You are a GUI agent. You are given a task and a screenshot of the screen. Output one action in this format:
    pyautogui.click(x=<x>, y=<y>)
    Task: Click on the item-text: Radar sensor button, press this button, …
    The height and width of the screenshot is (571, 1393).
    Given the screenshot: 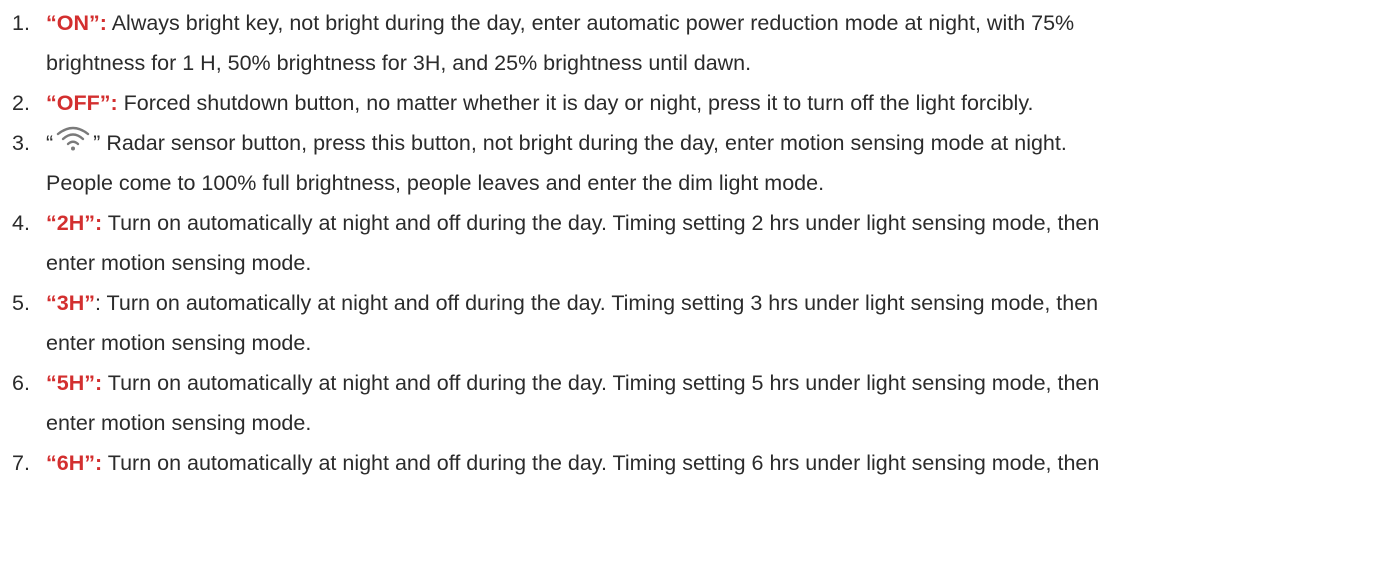 What is the action you would take?
    pyautogui.click(x=583, y=143)
    